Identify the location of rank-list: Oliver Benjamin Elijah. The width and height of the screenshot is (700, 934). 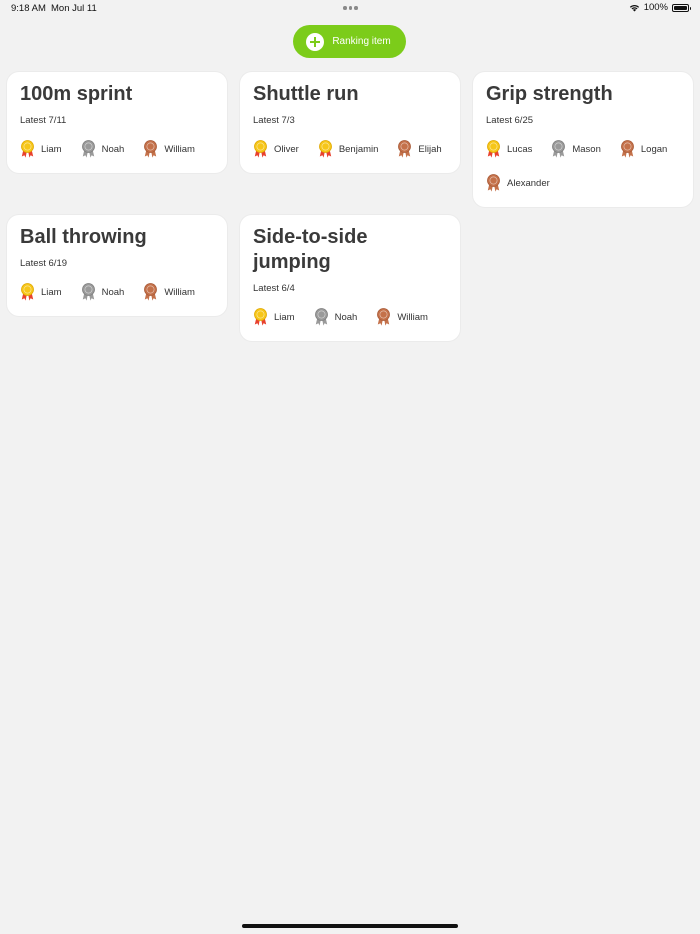
(350, 149).